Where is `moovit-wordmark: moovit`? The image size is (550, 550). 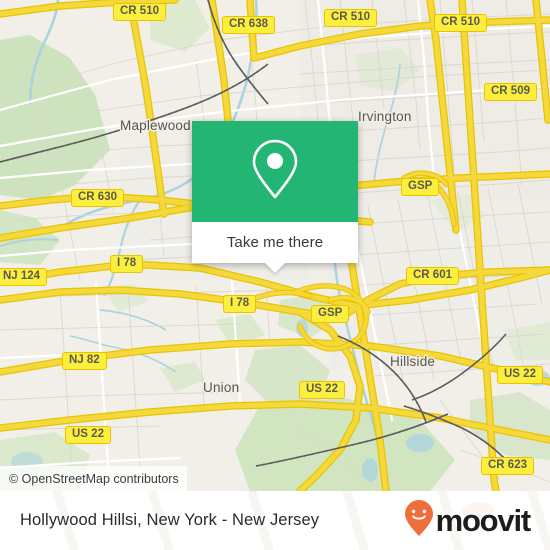
moovit-wordmark: moovit is located at coordinates (483, 520).